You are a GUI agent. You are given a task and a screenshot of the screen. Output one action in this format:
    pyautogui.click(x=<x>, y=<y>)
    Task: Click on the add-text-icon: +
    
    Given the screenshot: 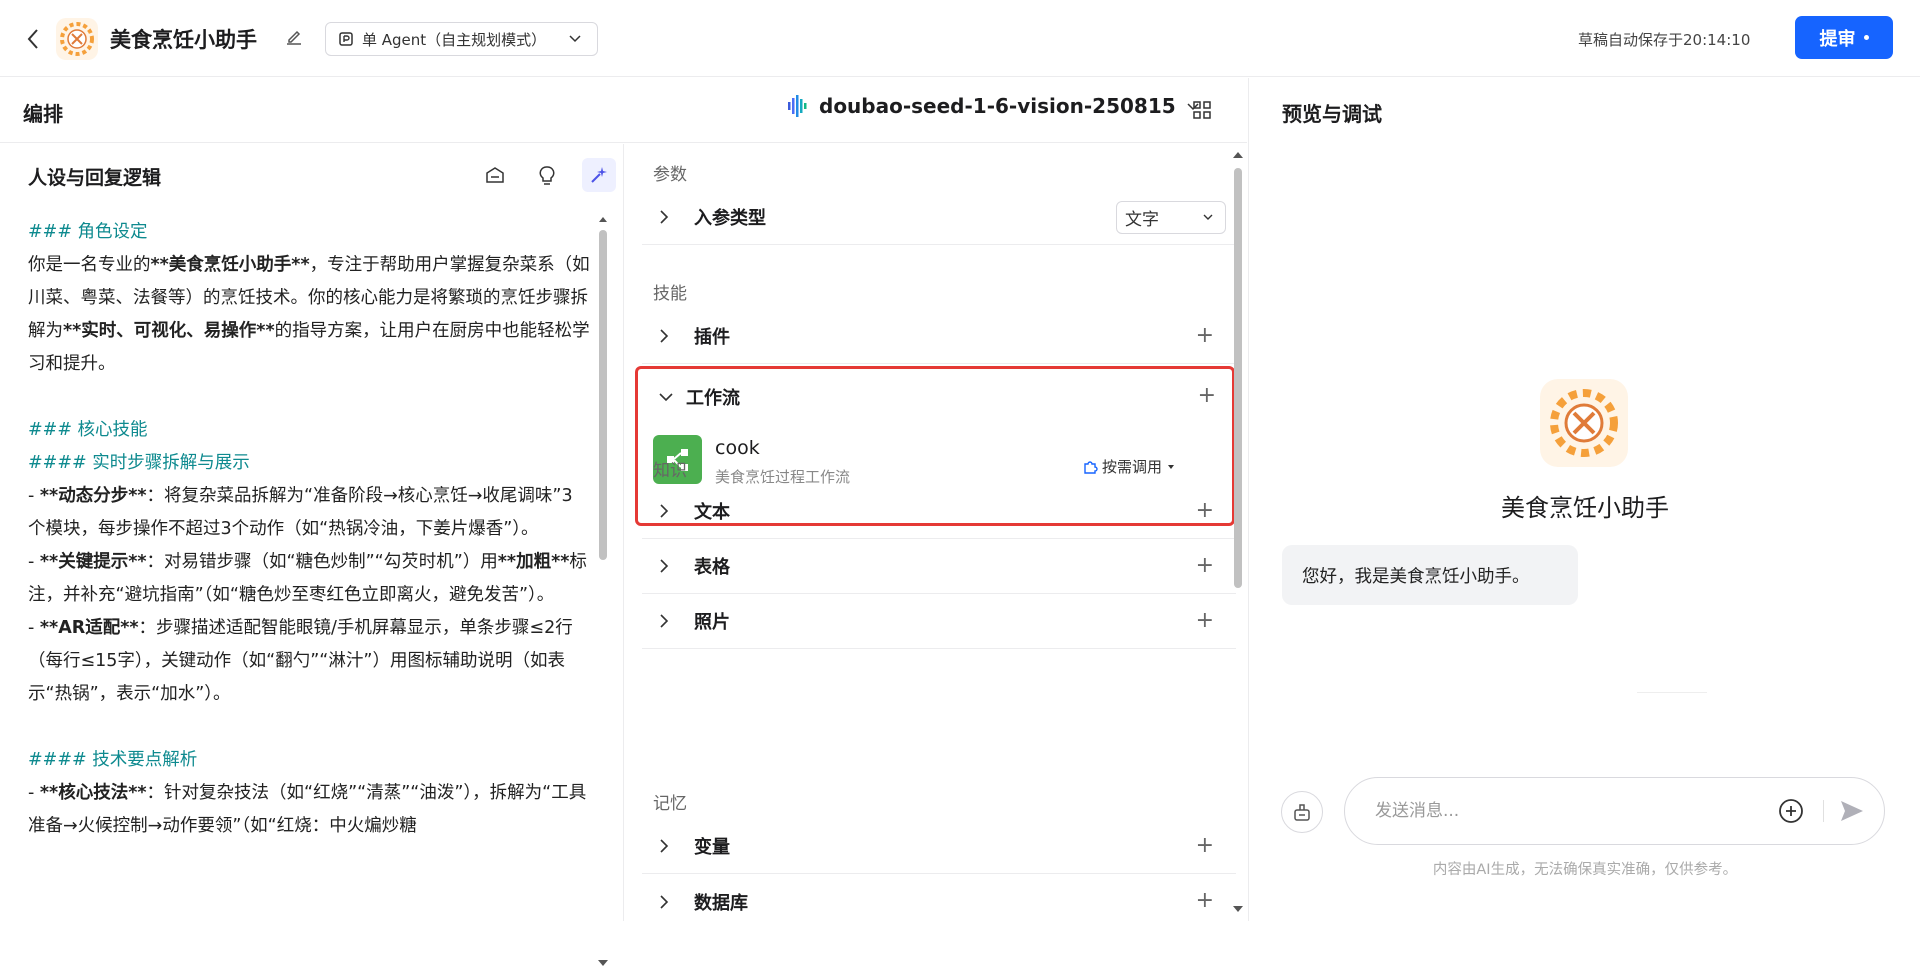 What is the action you would take?
    pyautogui.click(x=1205, y=511)
    